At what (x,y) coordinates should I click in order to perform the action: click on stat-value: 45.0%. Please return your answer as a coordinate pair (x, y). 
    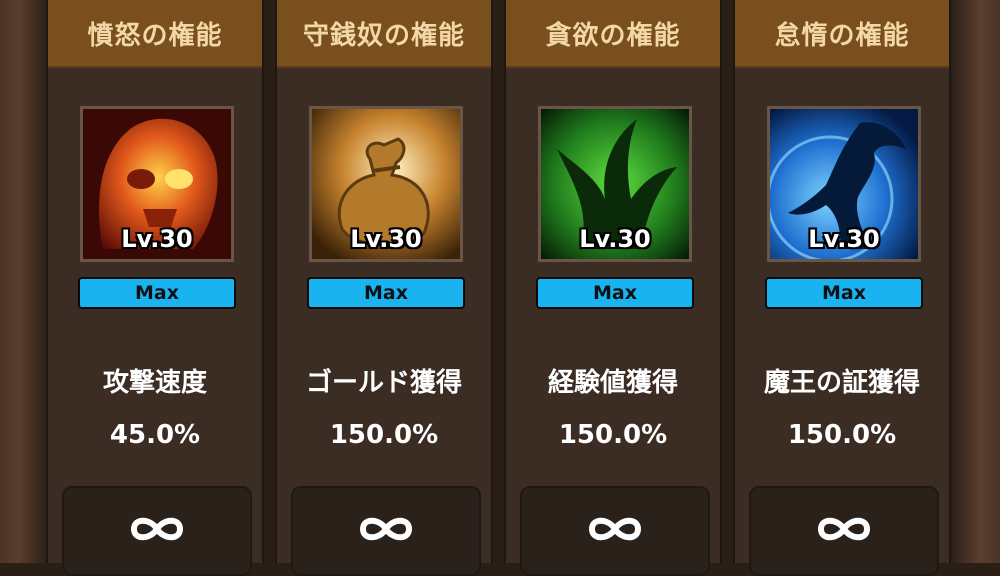
    Looking at the image, I should click on (155, 435).